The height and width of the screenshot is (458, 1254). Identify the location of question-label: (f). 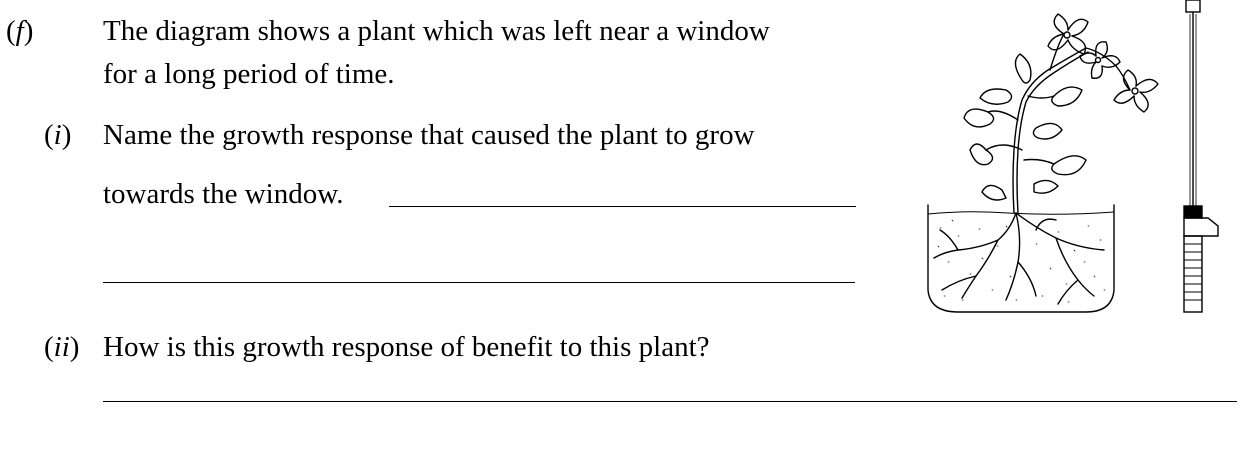
(19, 31).